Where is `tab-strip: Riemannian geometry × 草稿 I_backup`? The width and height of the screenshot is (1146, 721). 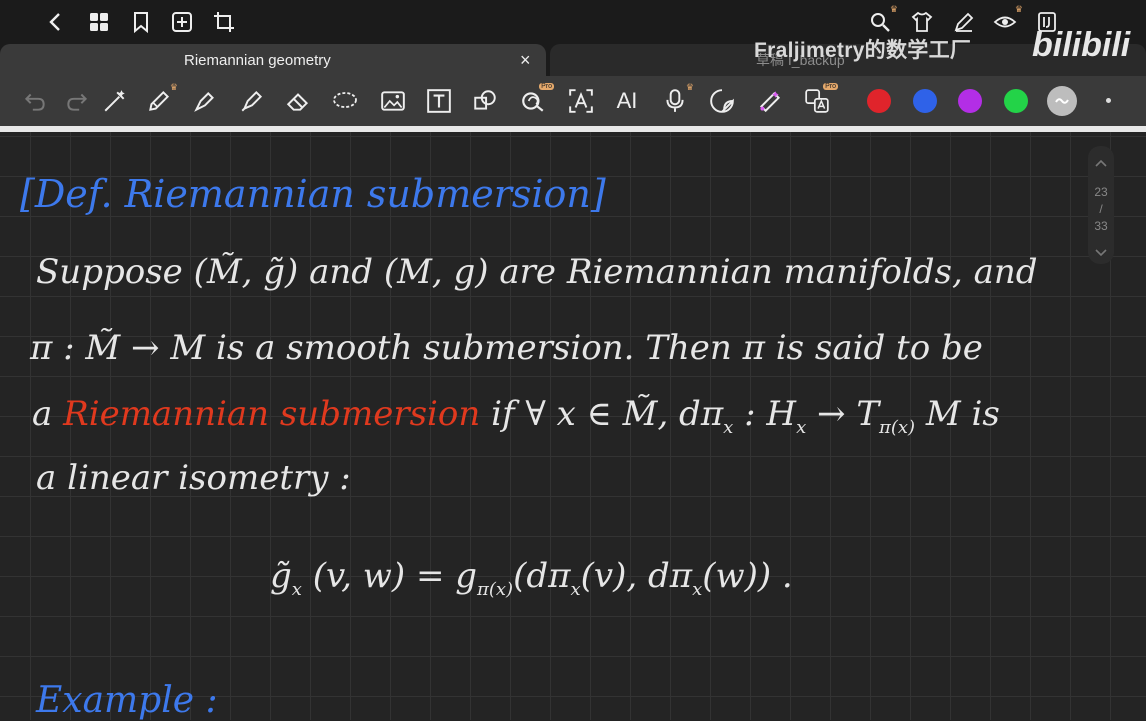
tab-strip: Riemannian geometry × 草稿 I_backup is located at coordinates (573, 60).